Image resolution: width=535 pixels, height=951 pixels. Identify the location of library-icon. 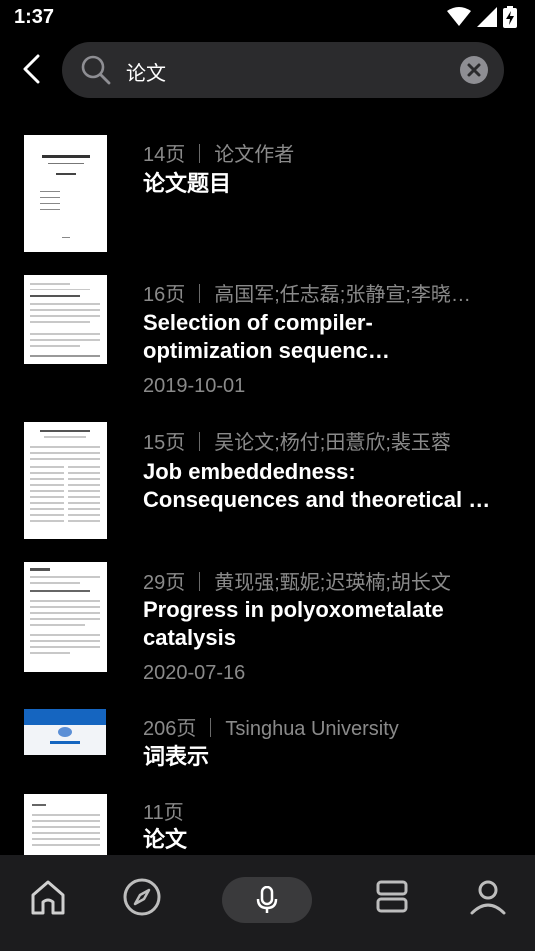
(392, 897).